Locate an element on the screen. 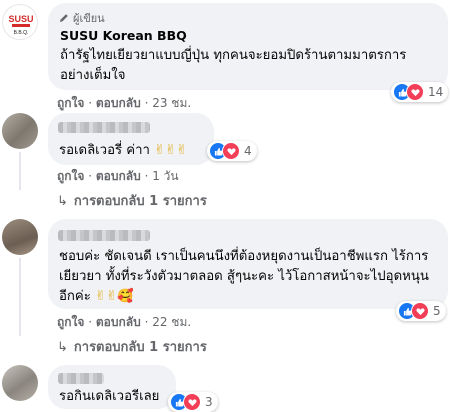 Image resolution: width=450 pixels, height=412 pixels. comment-timestamp: 22 ชม. is located at coordinates (171, 322).